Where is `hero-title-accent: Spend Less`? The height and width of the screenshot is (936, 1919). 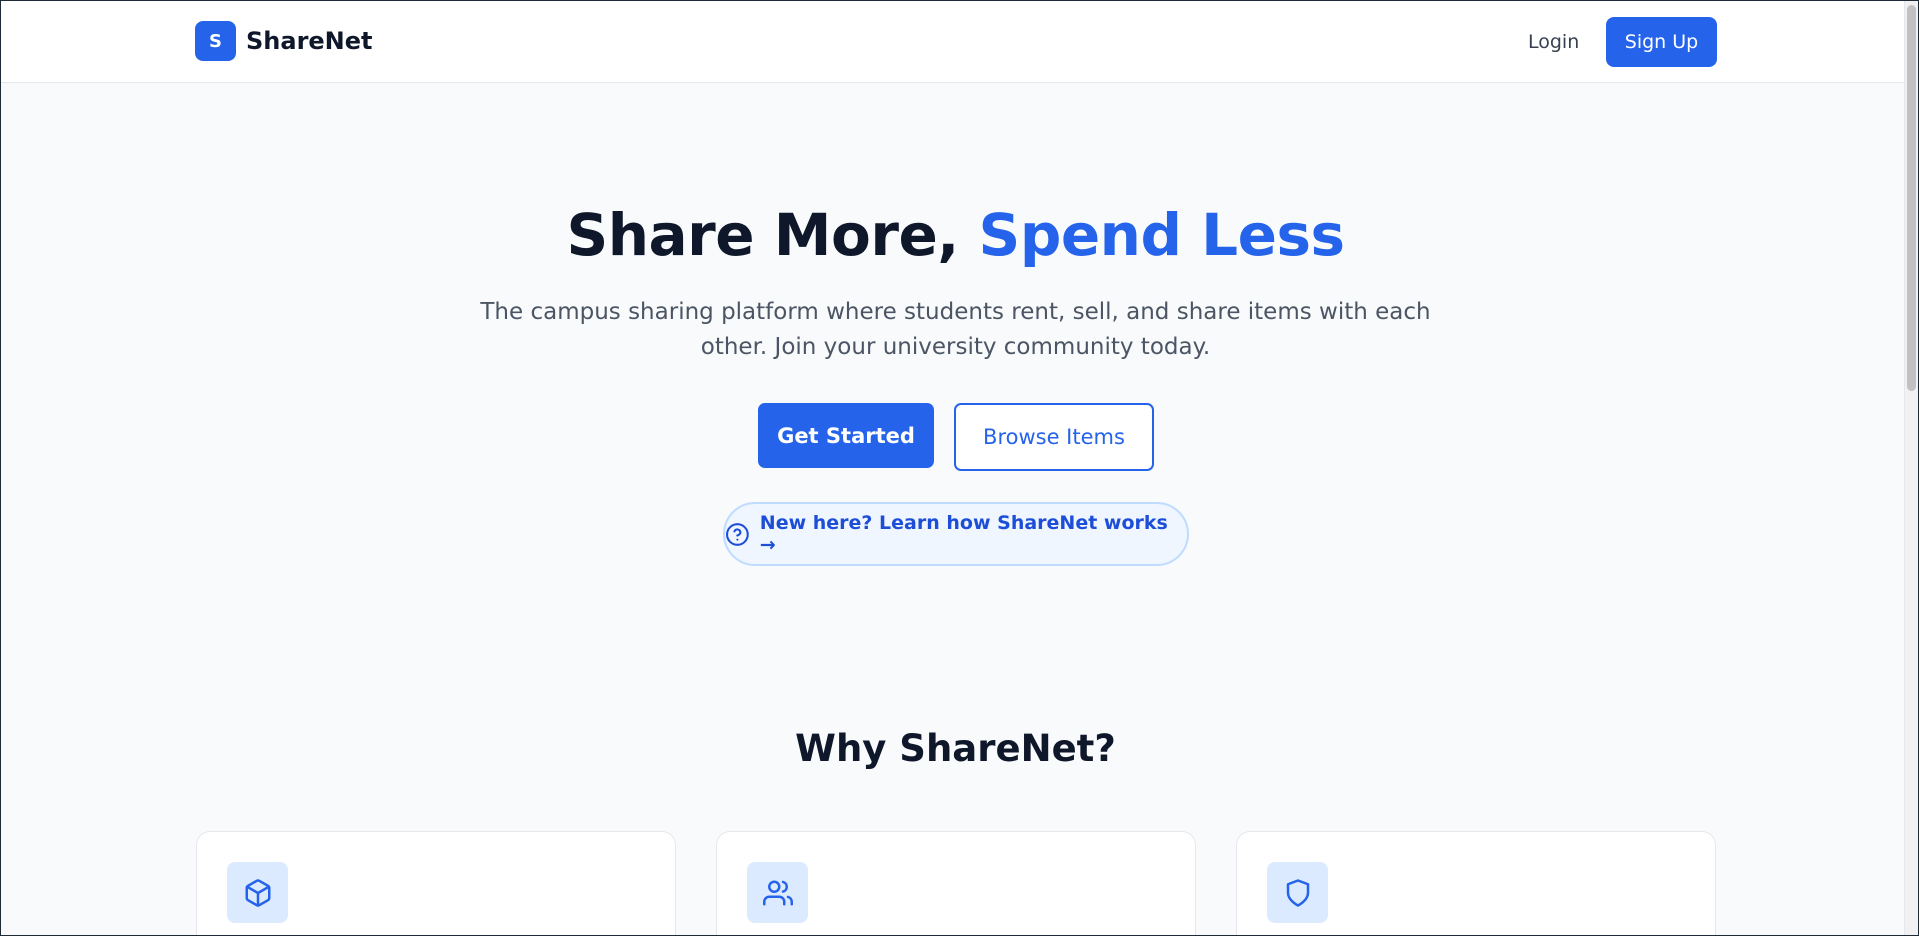
hero-title-accent: Spend Less is located at coordinates (1161, 235).